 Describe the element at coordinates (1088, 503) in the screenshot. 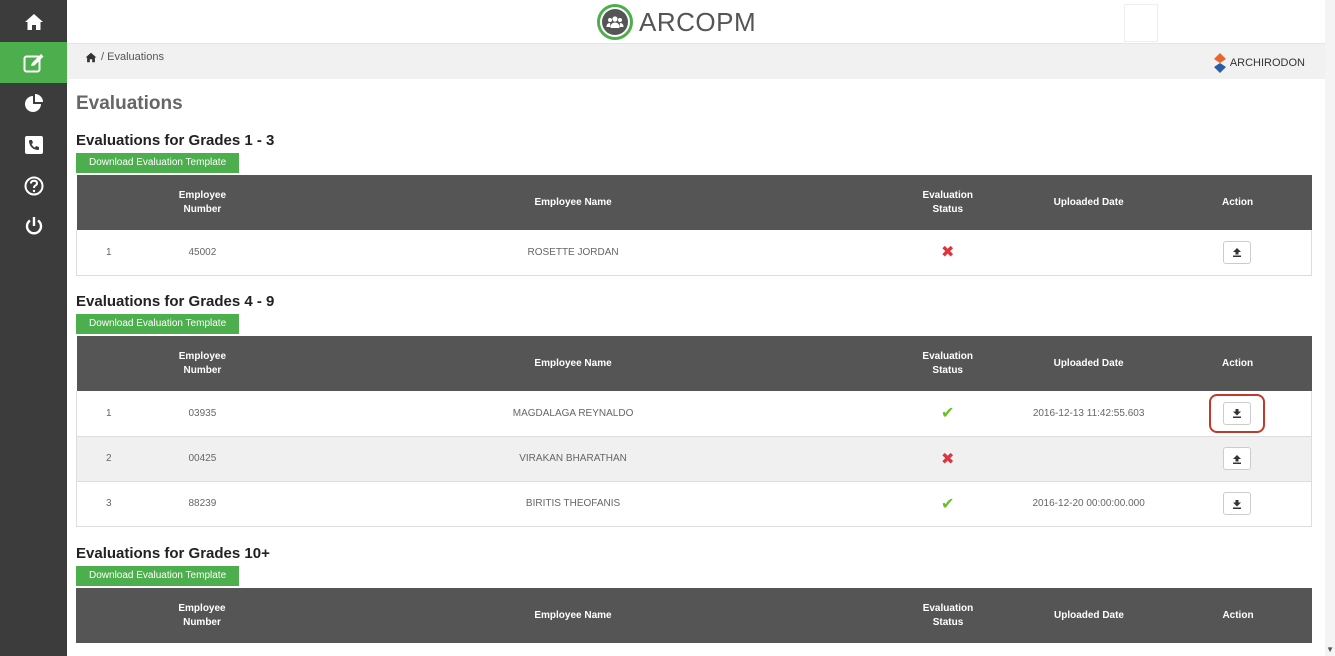

I see `uploaded-date: 2016-12-20 00:00:00.000` at that location.